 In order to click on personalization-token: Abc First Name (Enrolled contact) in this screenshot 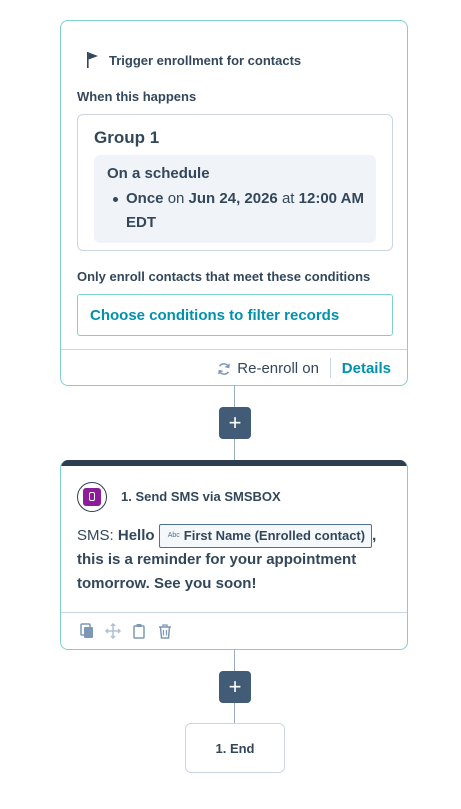, I will do `click(265, 536)`.